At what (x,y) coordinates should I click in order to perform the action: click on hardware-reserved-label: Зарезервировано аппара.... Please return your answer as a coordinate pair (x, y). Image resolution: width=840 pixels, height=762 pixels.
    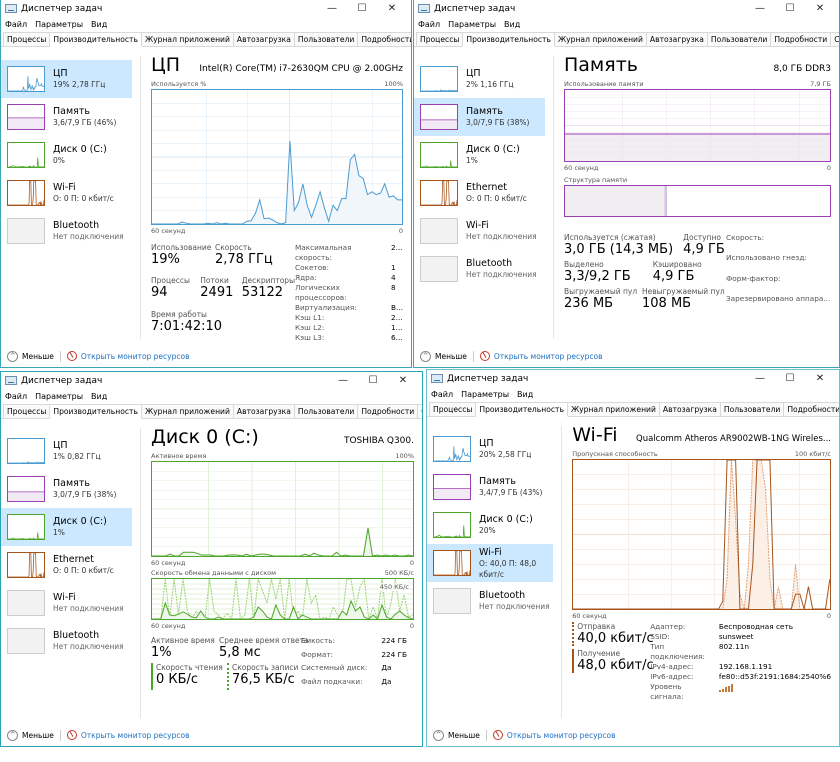
    Looking at the image, I should click on (778, 298).